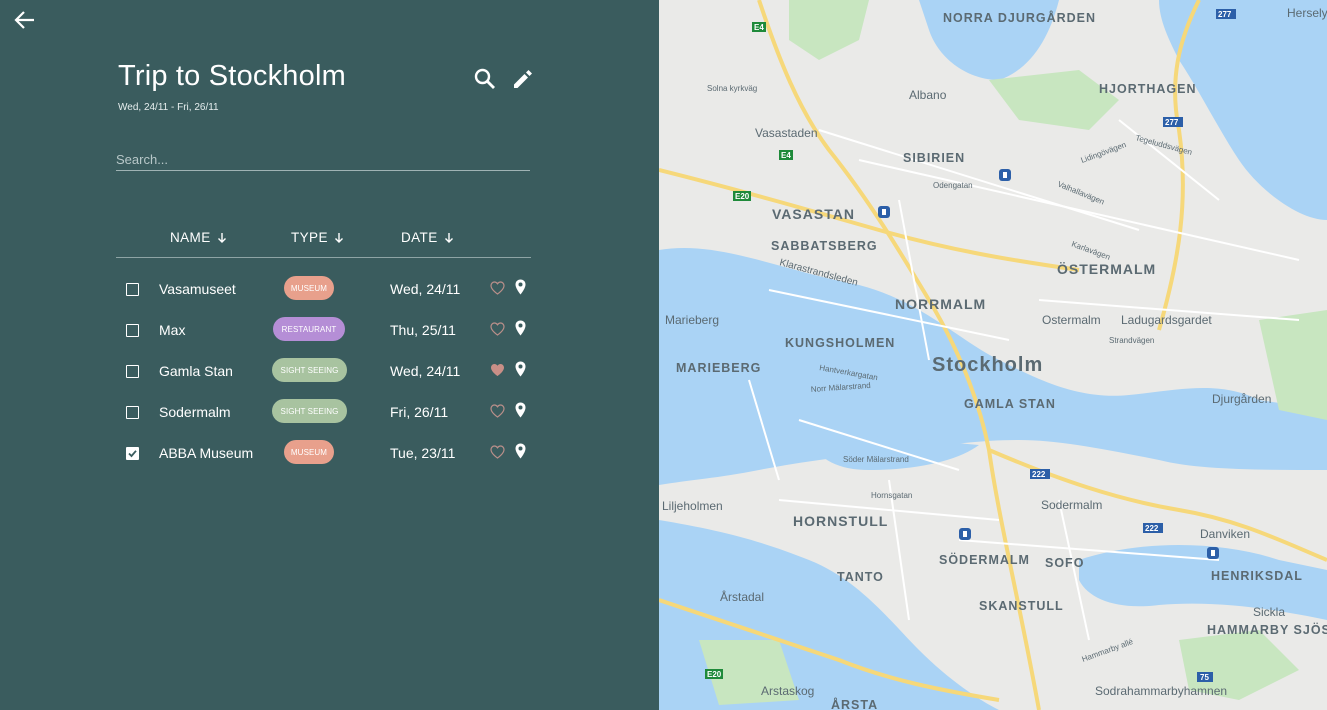 The height and width of the screenshot is (710, 1327). What do you see at coordinates (732, 88) in the screenshot?
I see `street-label: Solna kyrkväg` at bounding box center [732, 88].